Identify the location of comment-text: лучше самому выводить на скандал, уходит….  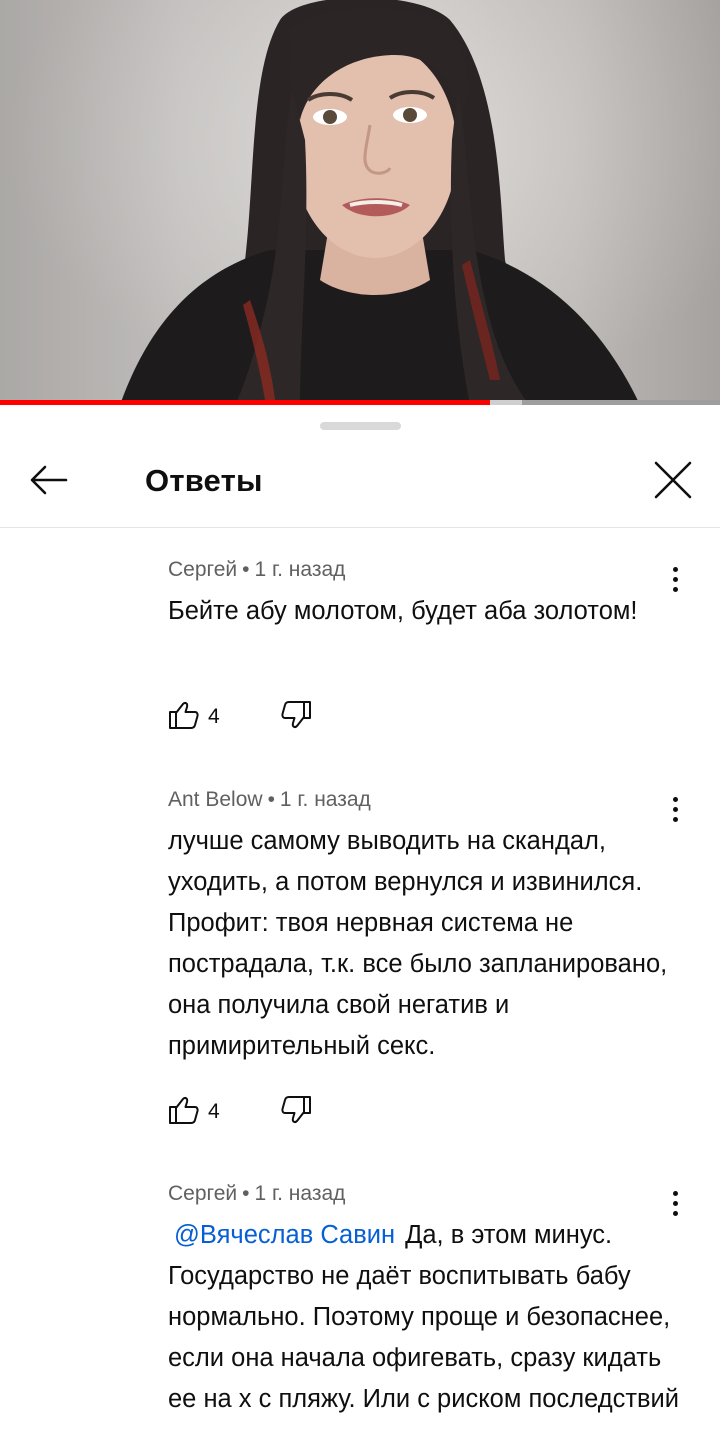
(418, 943).